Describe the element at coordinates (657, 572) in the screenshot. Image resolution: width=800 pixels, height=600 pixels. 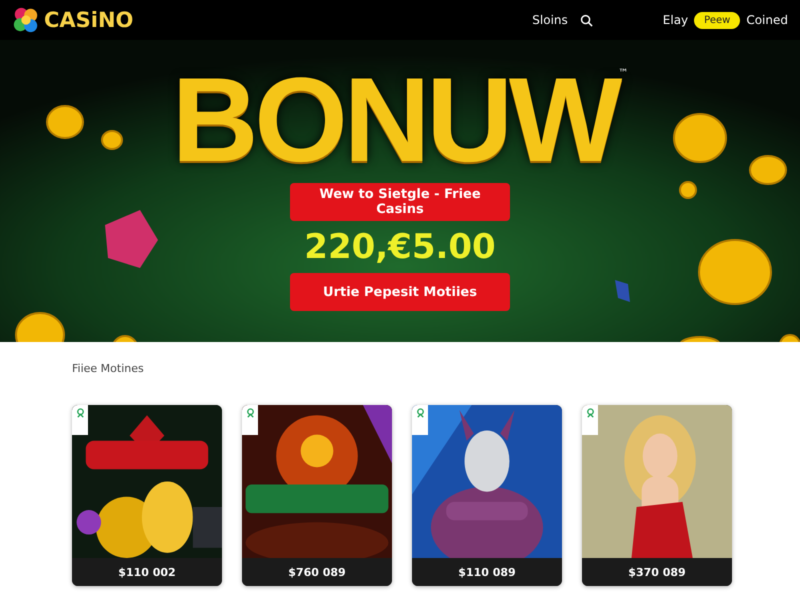
I see `game-price: $370 089` at that location.